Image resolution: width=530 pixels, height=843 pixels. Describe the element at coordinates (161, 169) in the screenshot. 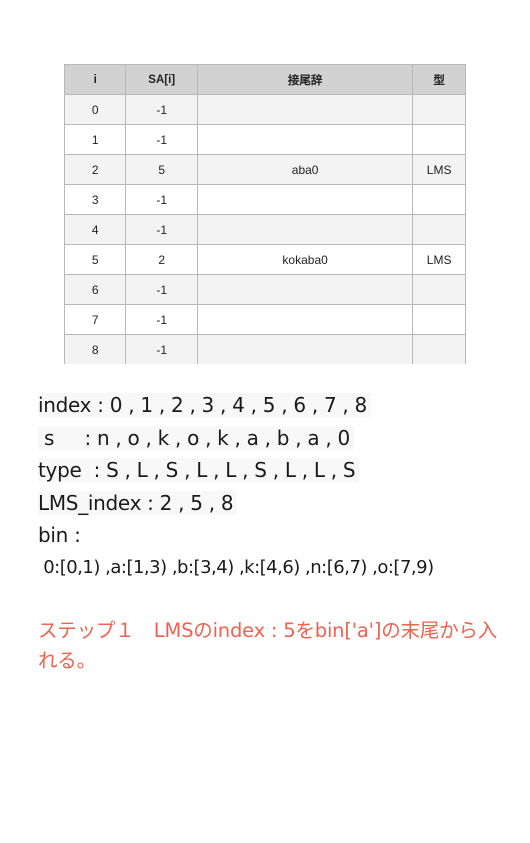

I see `cell-sa: 5` at that location.